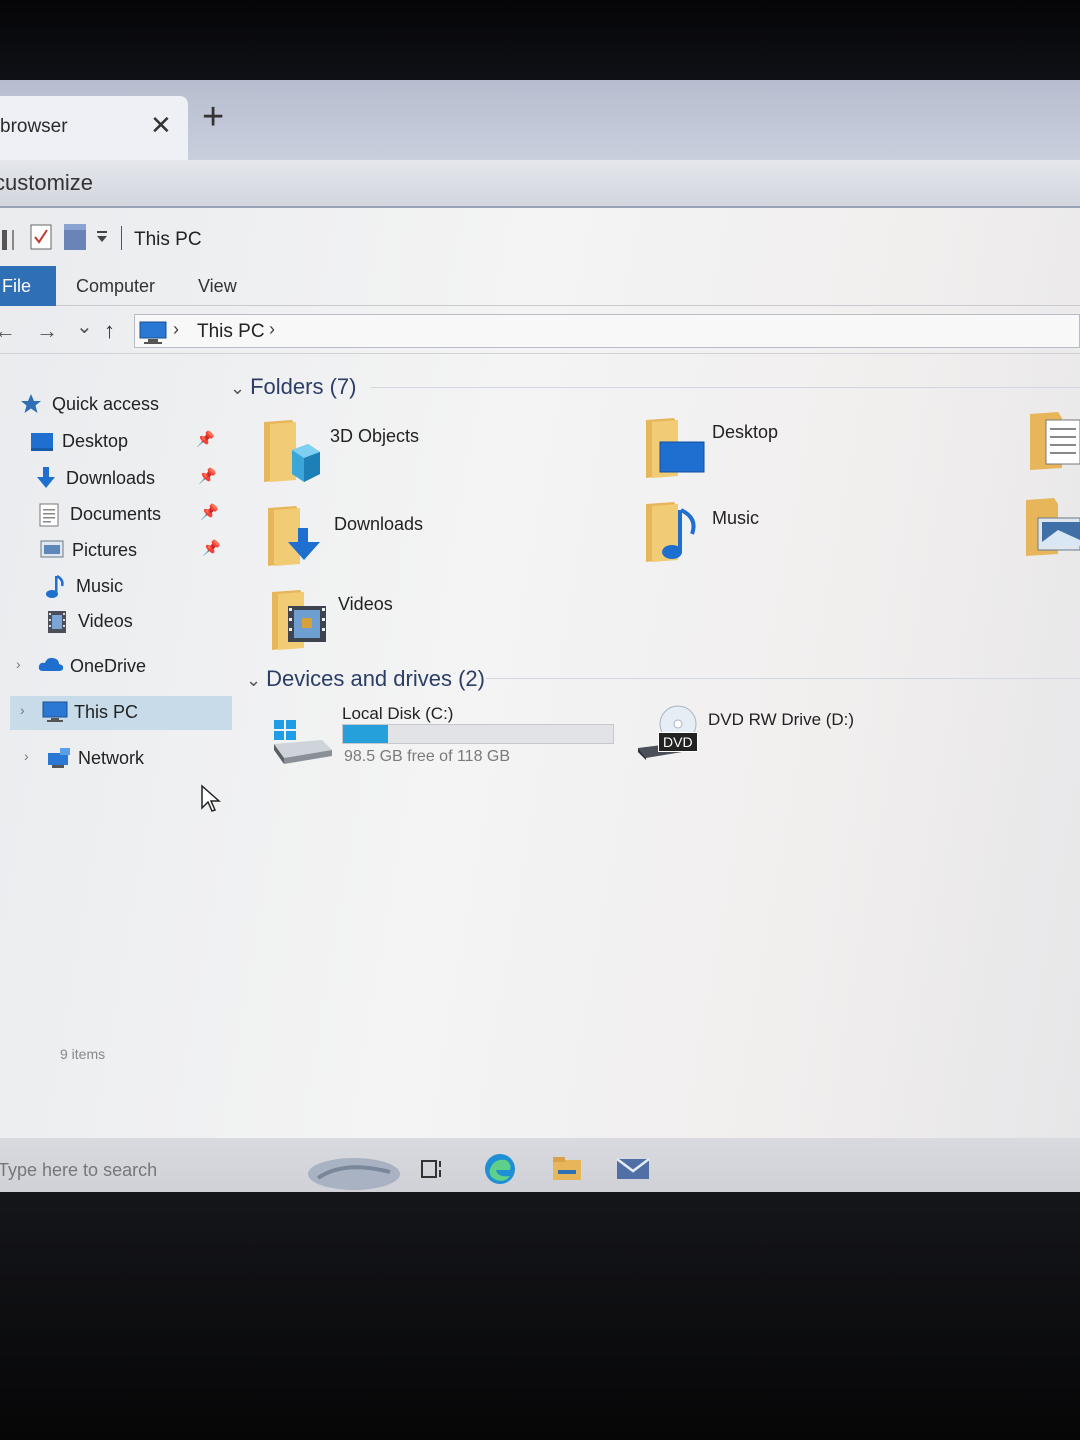 The image size is (1080, 1440). Describe the element at coordinates (50, 515) in the screenshot. I see `documents-icon` at that location.